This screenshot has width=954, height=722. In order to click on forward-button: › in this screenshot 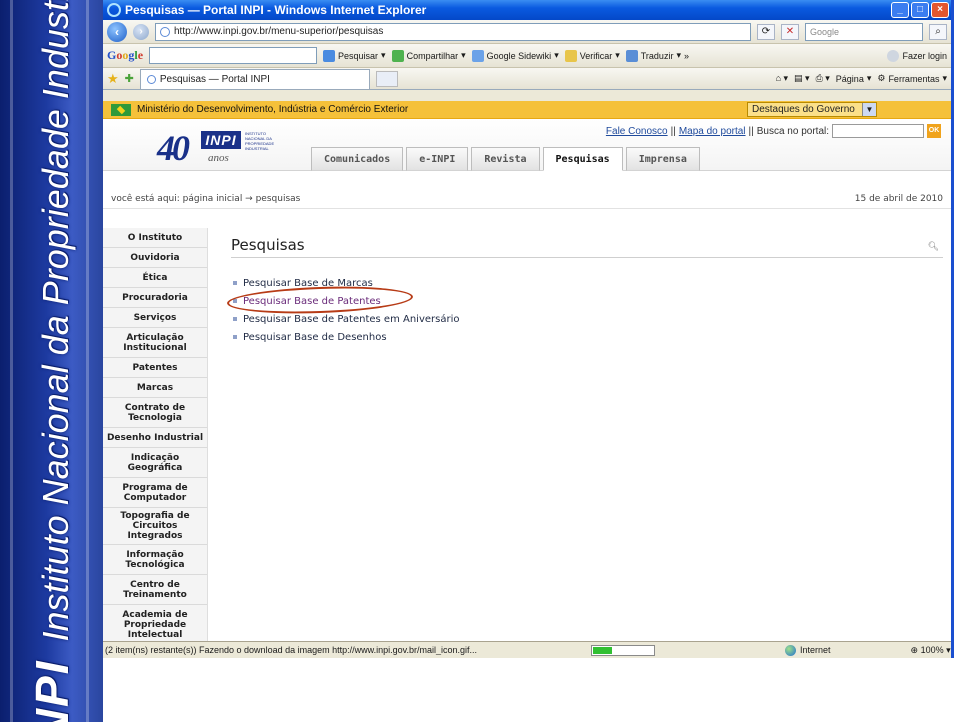, I will do `click(141, 31)`.